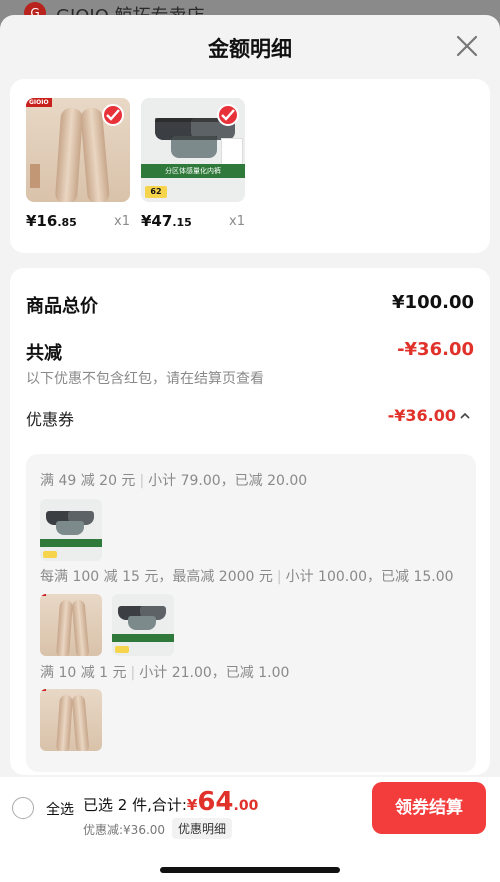 The image size is (500, 882). Describe the element at coordinates (124, 830) in the screenshot. I see `discount-amount: 优惠减:¥36.00` at that location.